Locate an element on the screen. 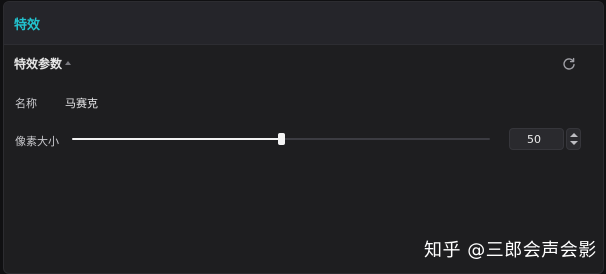 The image size is (606, 274). collapse-caret-icon is located at coordinates (68, 63).